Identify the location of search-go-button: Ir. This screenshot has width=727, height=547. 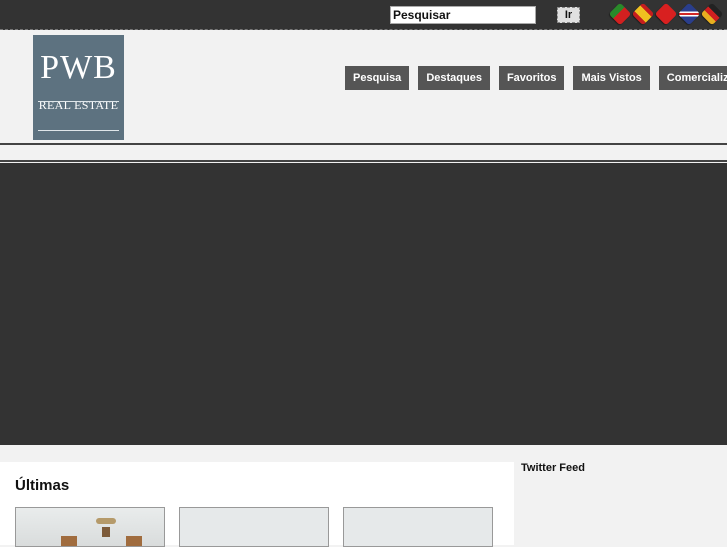
(568, 15).